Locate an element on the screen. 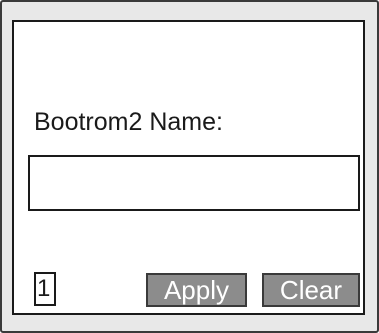  apply-button: Apply is located at coordinates (196, 290).